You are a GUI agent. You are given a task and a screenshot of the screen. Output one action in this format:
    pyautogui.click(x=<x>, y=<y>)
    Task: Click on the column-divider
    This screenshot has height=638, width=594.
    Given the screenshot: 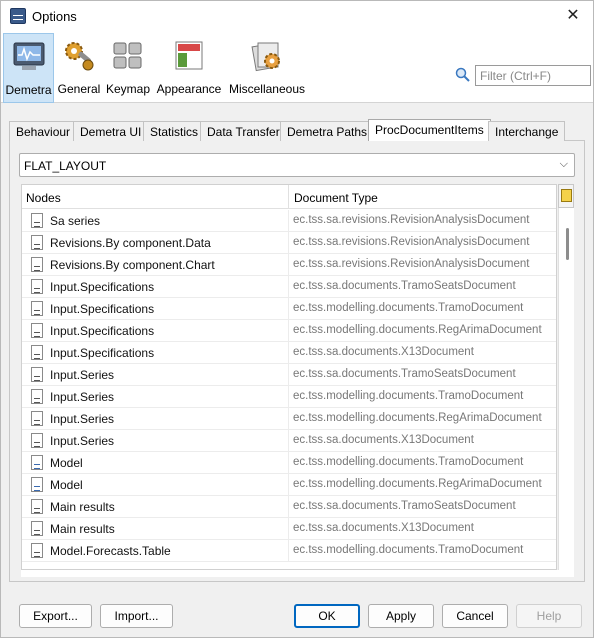 What is the action you would take?
    pyautogui.click(x=288, y=197)
    